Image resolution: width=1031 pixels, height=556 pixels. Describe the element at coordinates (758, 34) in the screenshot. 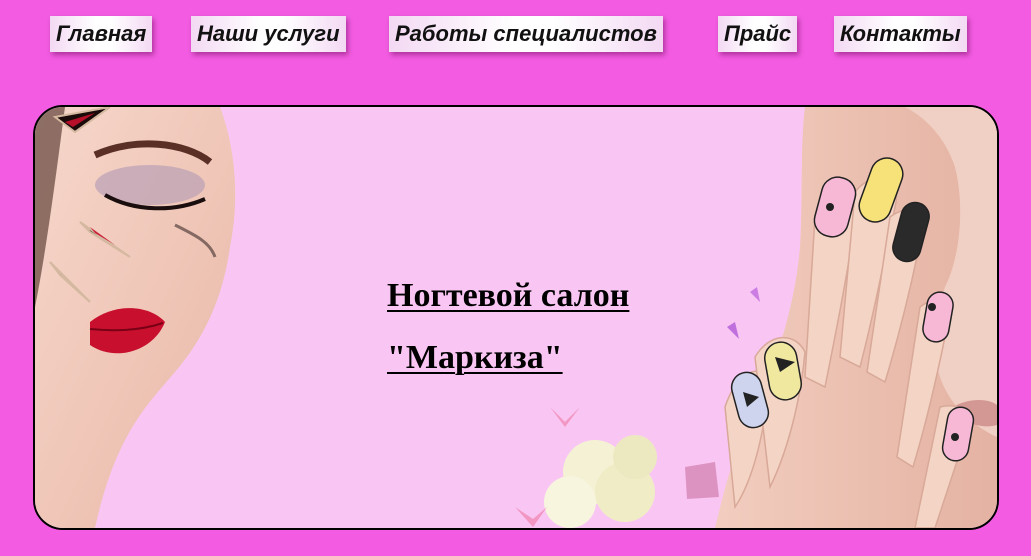

I see `nav-item-price: Прайс` at that location.